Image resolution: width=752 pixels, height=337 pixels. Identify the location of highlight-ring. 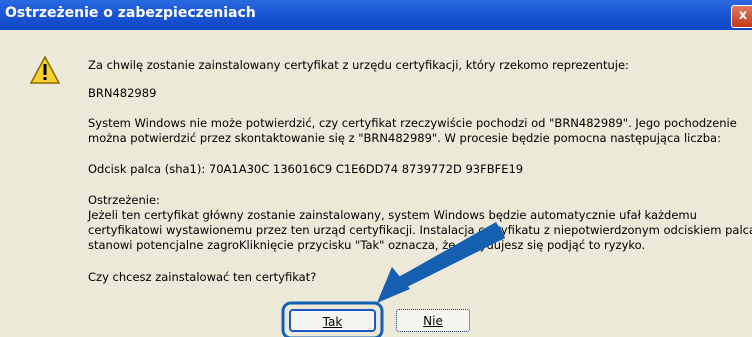
(332, 319).